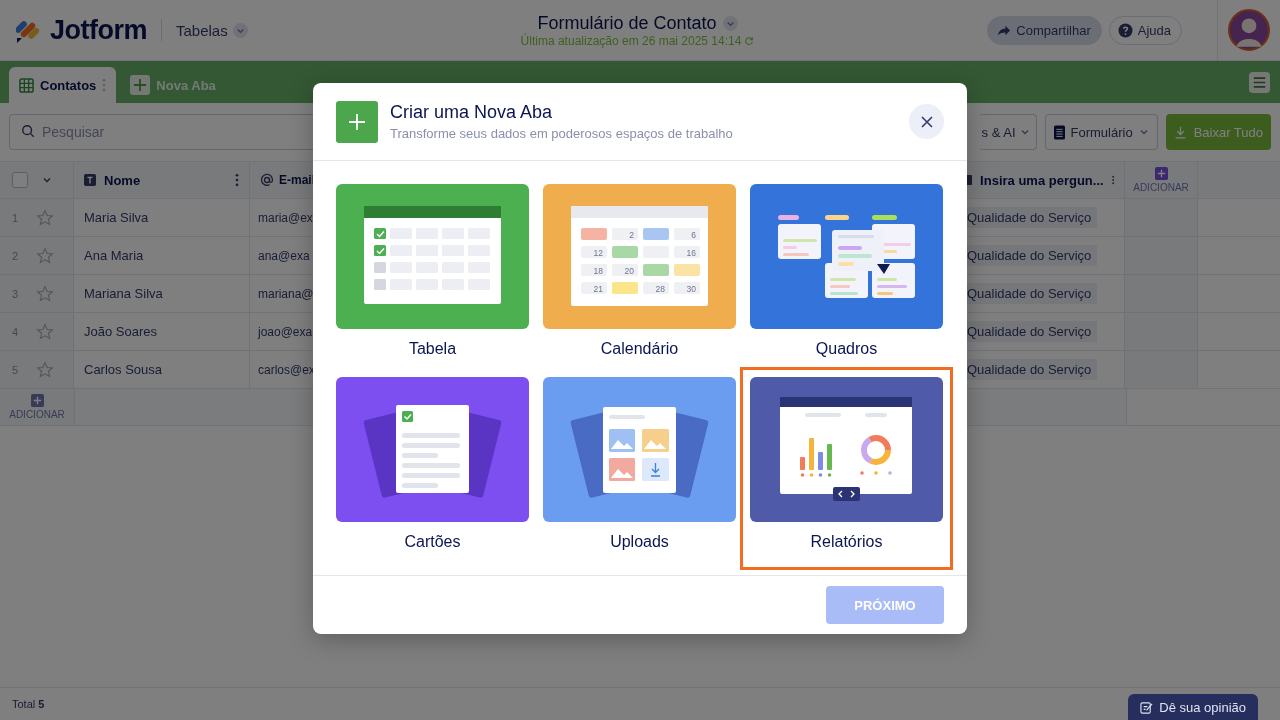  Describe the element at coordinates (123, 369) in the screenshot. I see `table-cell: Carlos Sousa` at that location.